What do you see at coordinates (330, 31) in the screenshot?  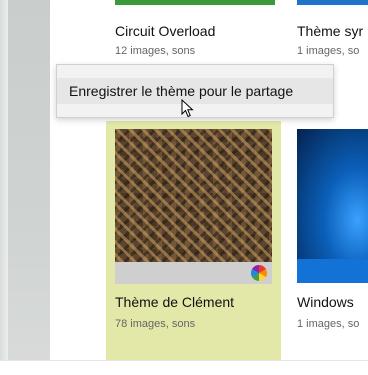 I see `theme-title: Thème syr` at bounding box center [330, 31].